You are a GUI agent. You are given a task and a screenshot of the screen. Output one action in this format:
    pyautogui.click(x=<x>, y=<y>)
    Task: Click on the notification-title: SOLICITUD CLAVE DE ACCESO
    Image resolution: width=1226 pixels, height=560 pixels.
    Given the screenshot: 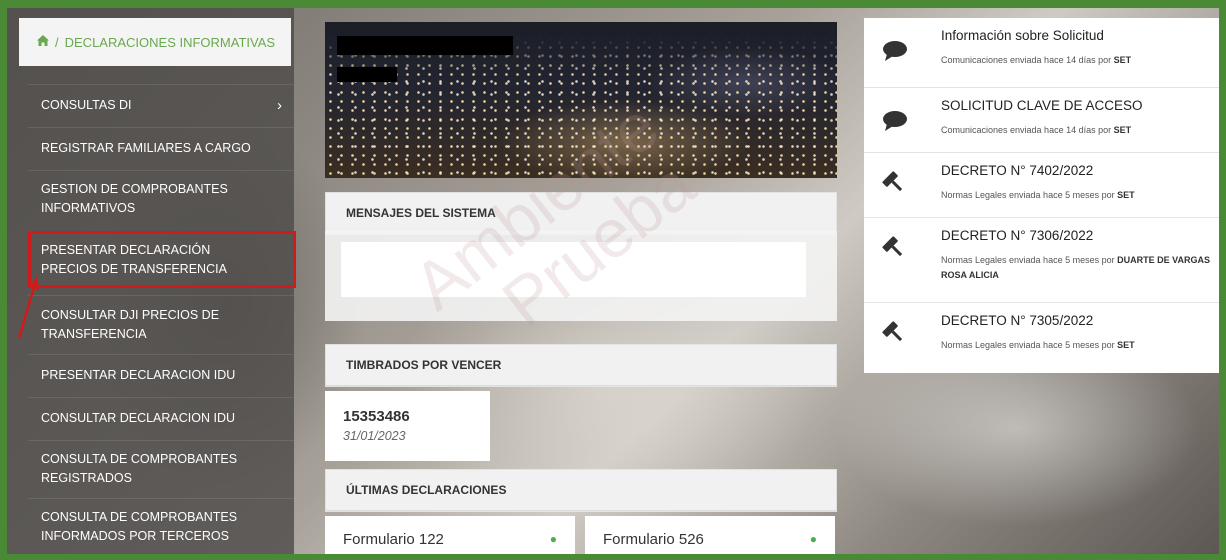 What is the action you would take?
    pyautogui.click(x=1042, y=105)
    